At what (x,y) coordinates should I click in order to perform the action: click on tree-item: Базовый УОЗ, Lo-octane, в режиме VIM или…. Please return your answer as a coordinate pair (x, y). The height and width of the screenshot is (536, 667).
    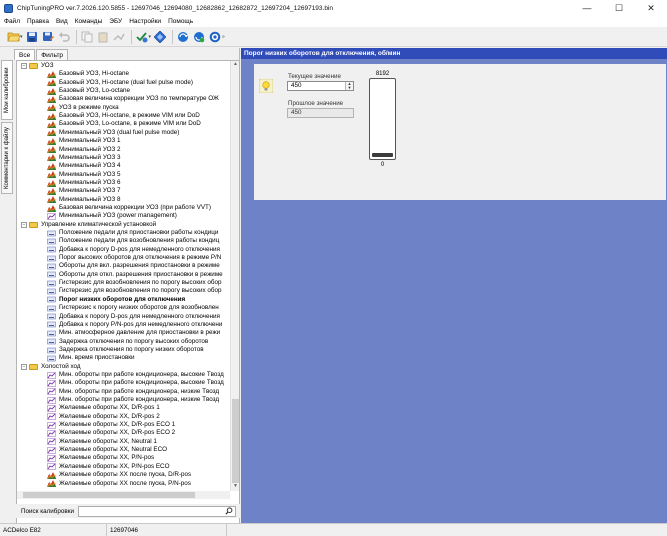
    Looking at the image, I should click on (124, 124).